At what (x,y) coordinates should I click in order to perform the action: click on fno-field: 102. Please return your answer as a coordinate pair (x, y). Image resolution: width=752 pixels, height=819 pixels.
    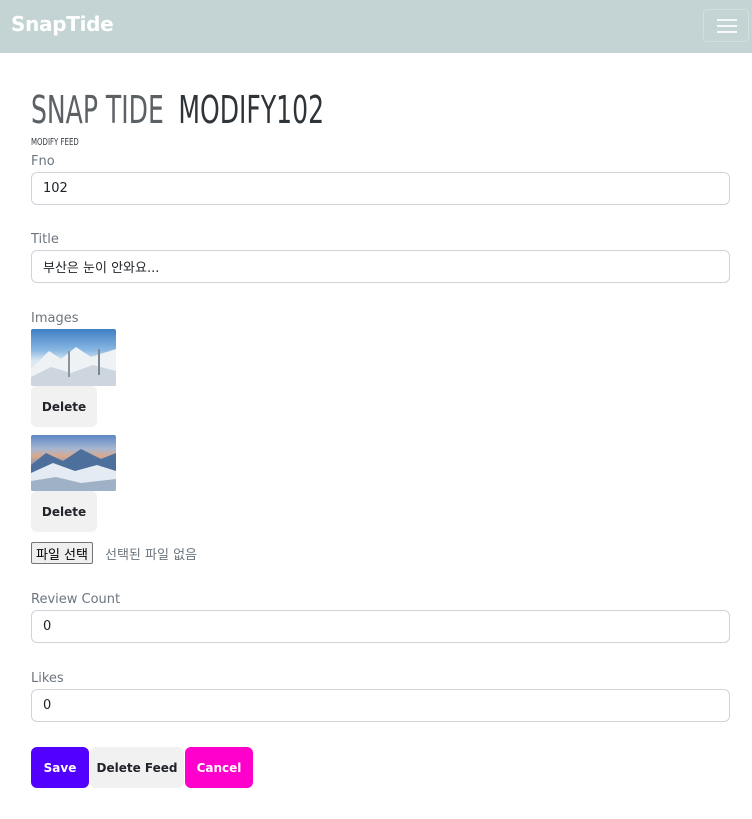
    Looking at the image, I should click on (380, 188).